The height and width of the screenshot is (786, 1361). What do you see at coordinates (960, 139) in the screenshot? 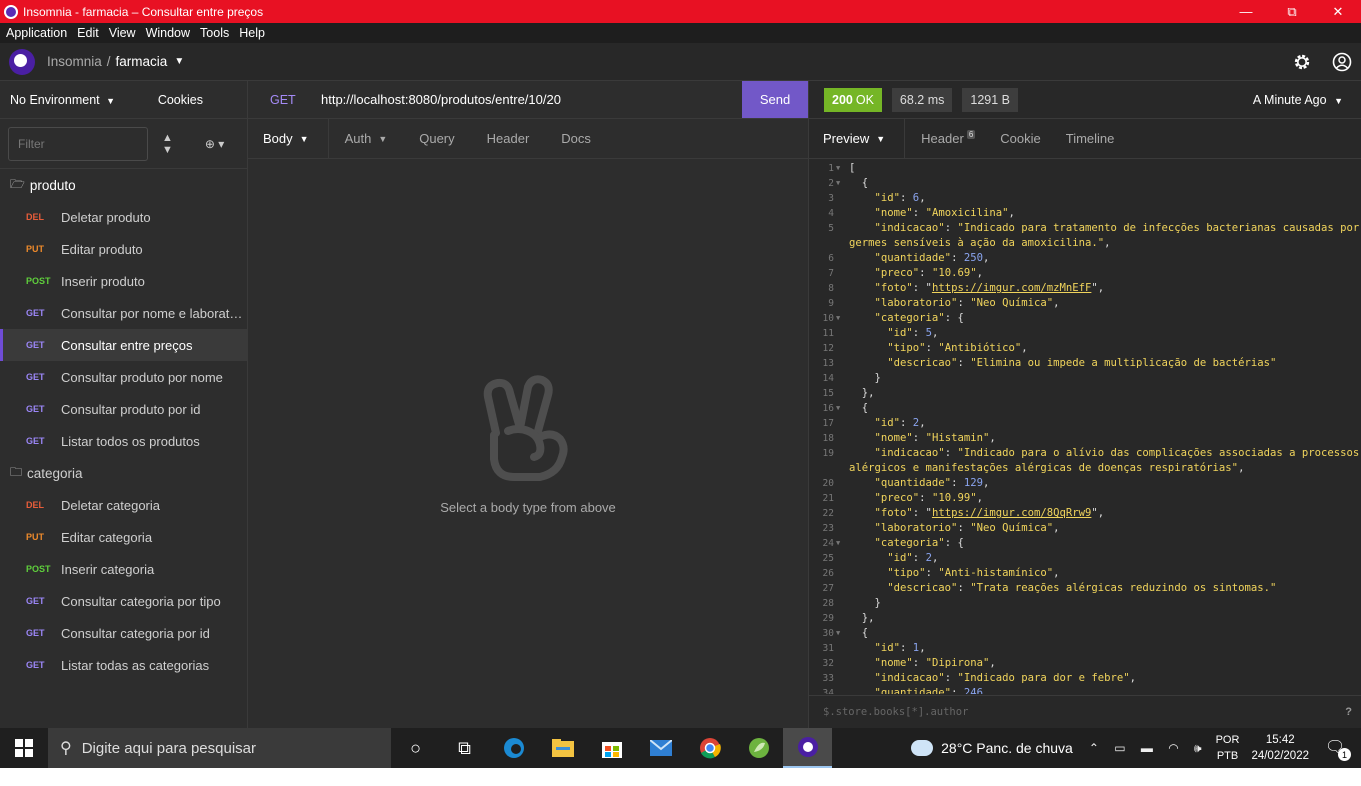
I see `tab-response-header: Header 6` at bounding box center [960, 139].